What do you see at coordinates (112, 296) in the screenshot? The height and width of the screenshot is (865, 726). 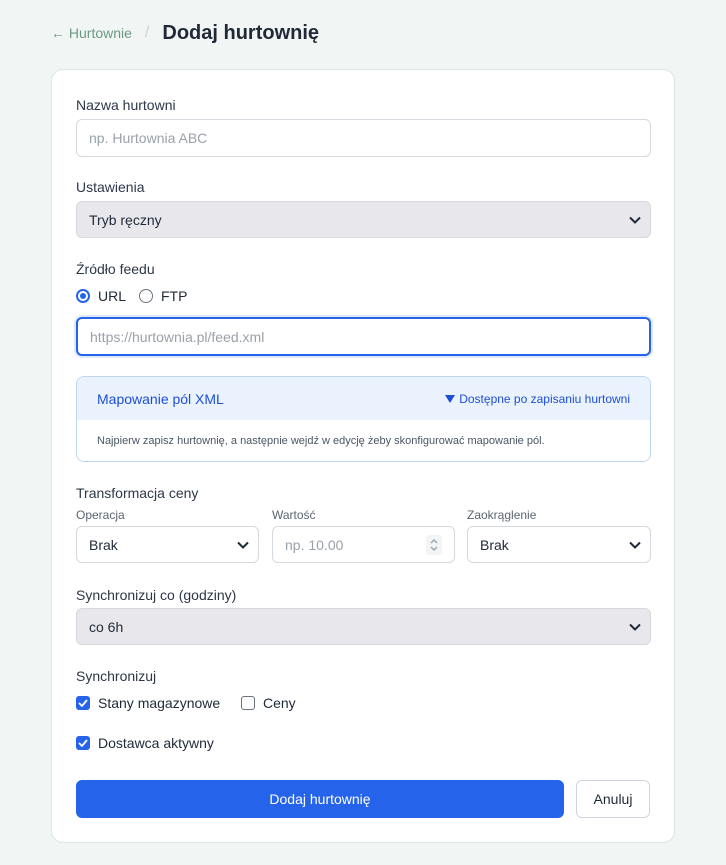 I see `url-radio-label: URL` at bounding box center [112, 296].